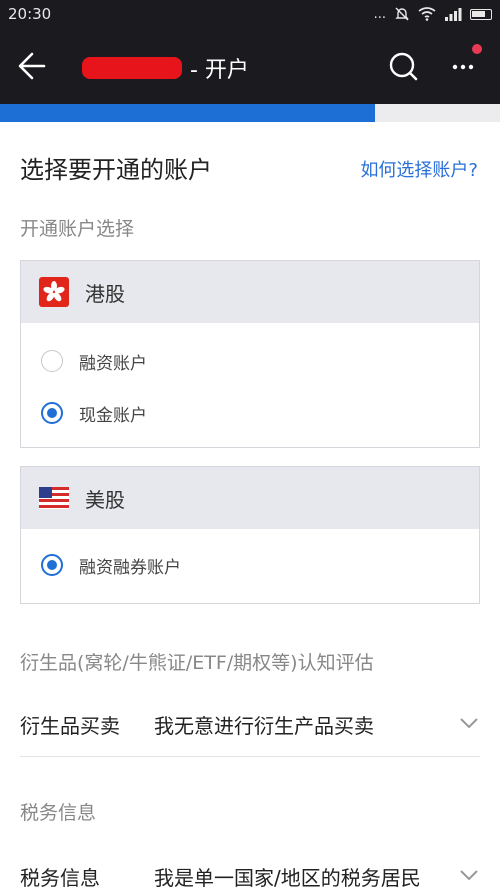  I want to click on help-link: 如何选择账户?, so click(419, 169).